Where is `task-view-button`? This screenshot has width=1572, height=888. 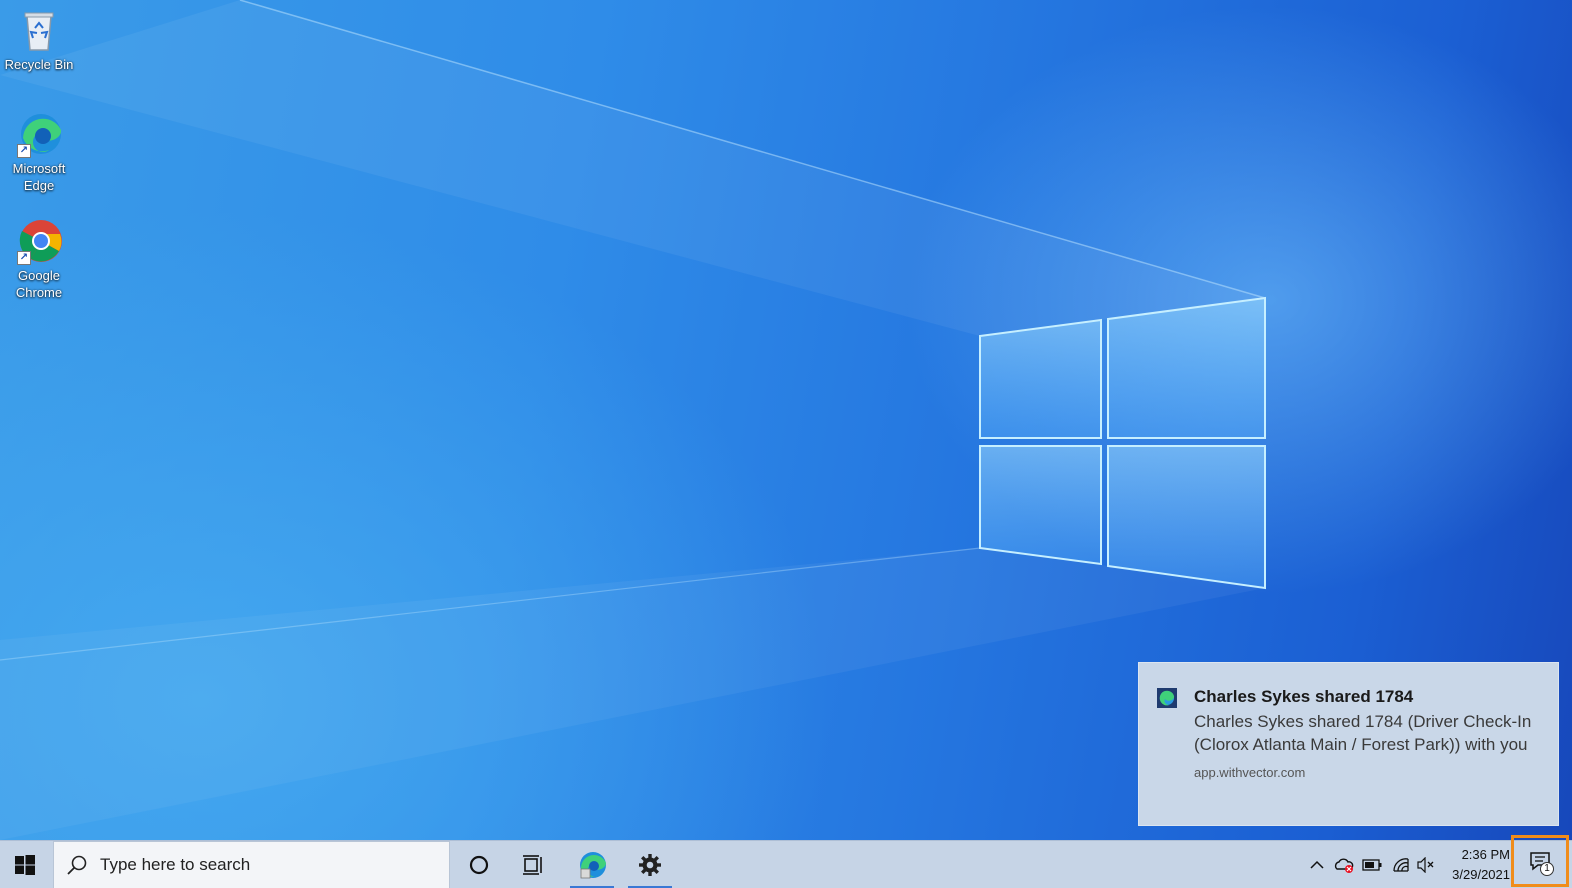
task-view-button is located at coordinates (533, 864).